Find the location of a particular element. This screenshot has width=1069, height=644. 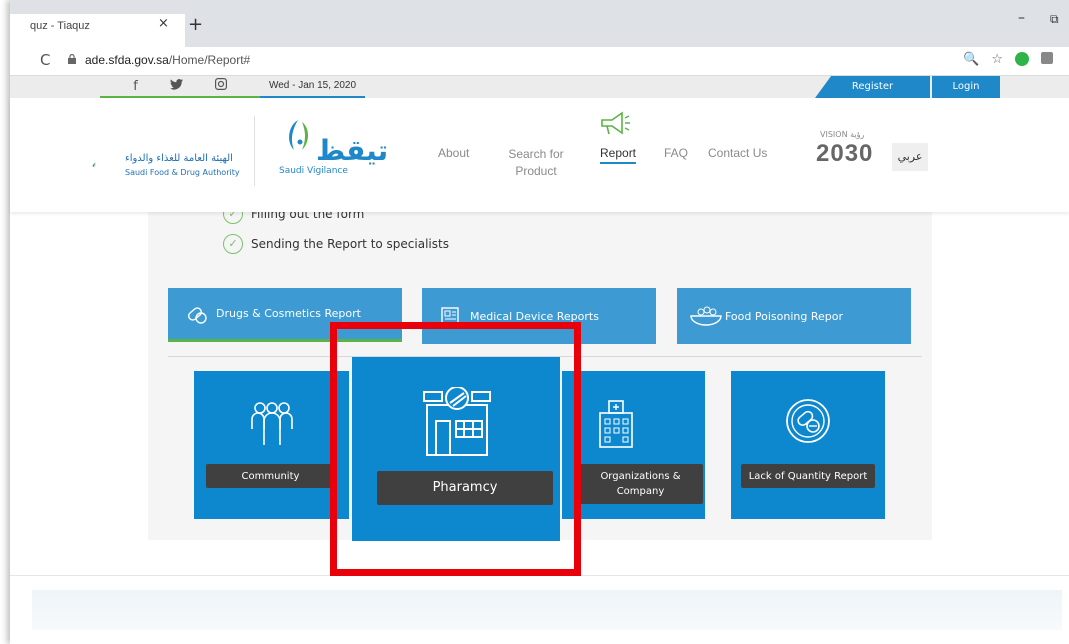

register-button: Register is located at coordinates (872, 87).